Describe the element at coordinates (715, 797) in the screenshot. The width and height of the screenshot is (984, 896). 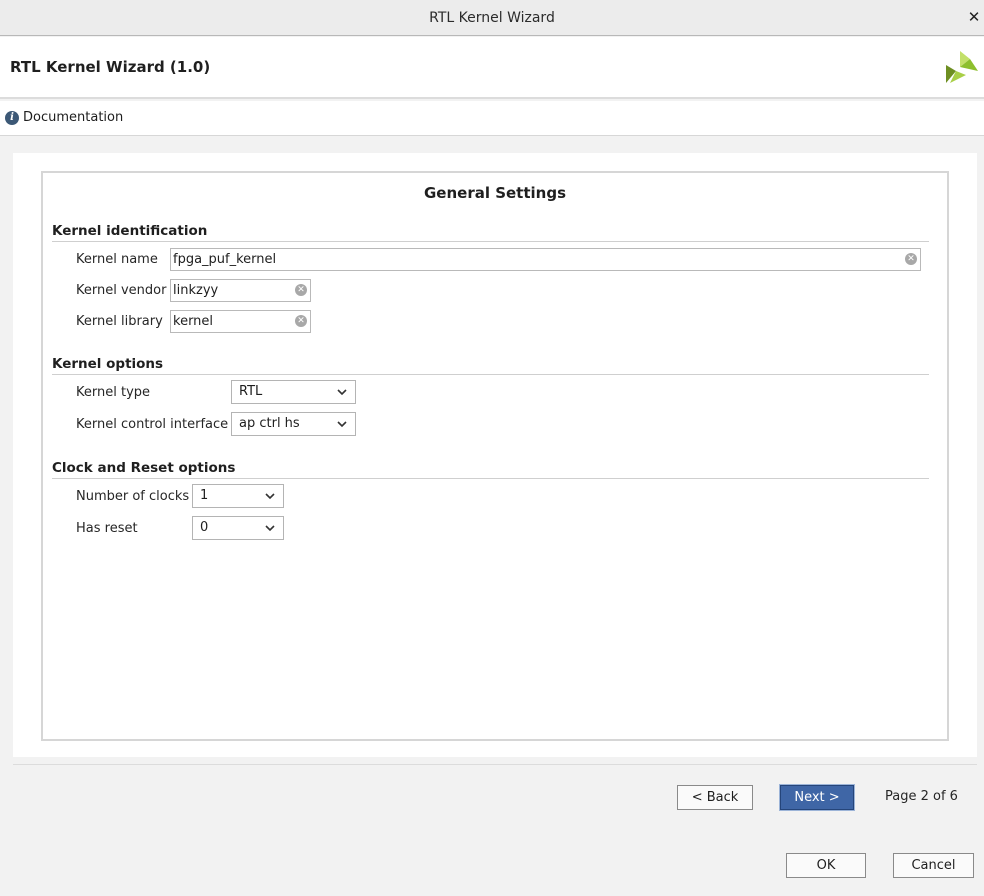
I see `back-button: < Back` at that location.